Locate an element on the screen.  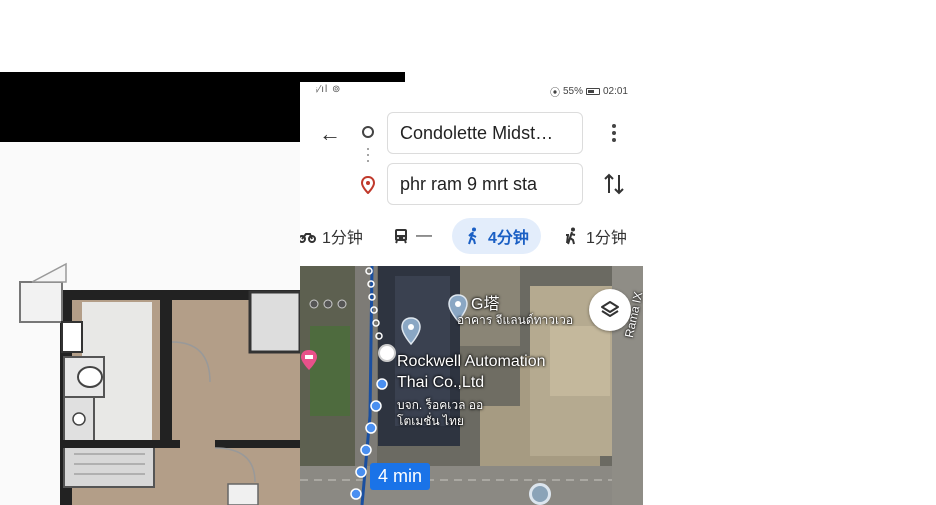
tab-walking-label: 4分钟 is located at coordinates (508, 238).